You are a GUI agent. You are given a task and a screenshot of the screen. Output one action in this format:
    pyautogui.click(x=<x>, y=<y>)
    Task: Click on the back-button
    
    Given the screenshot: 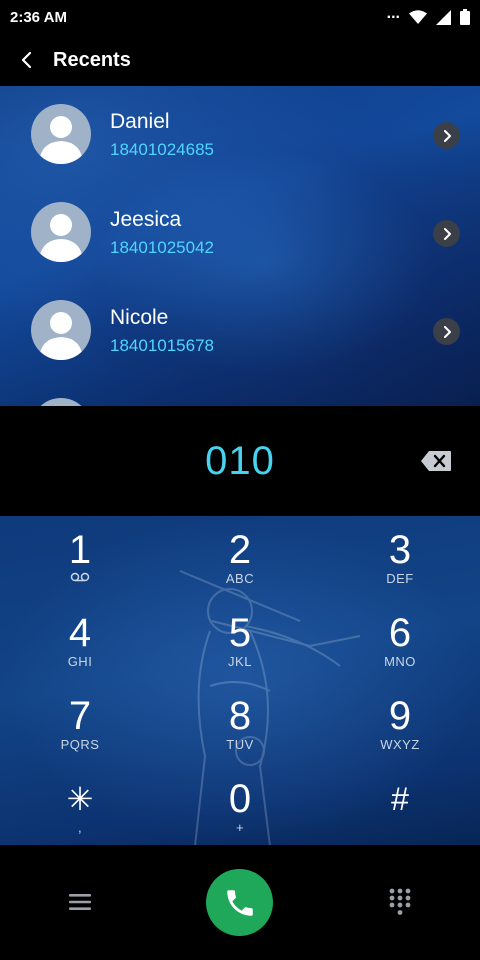 What is the action you would take?
    pyautogui.click(x=27, y=60)
    